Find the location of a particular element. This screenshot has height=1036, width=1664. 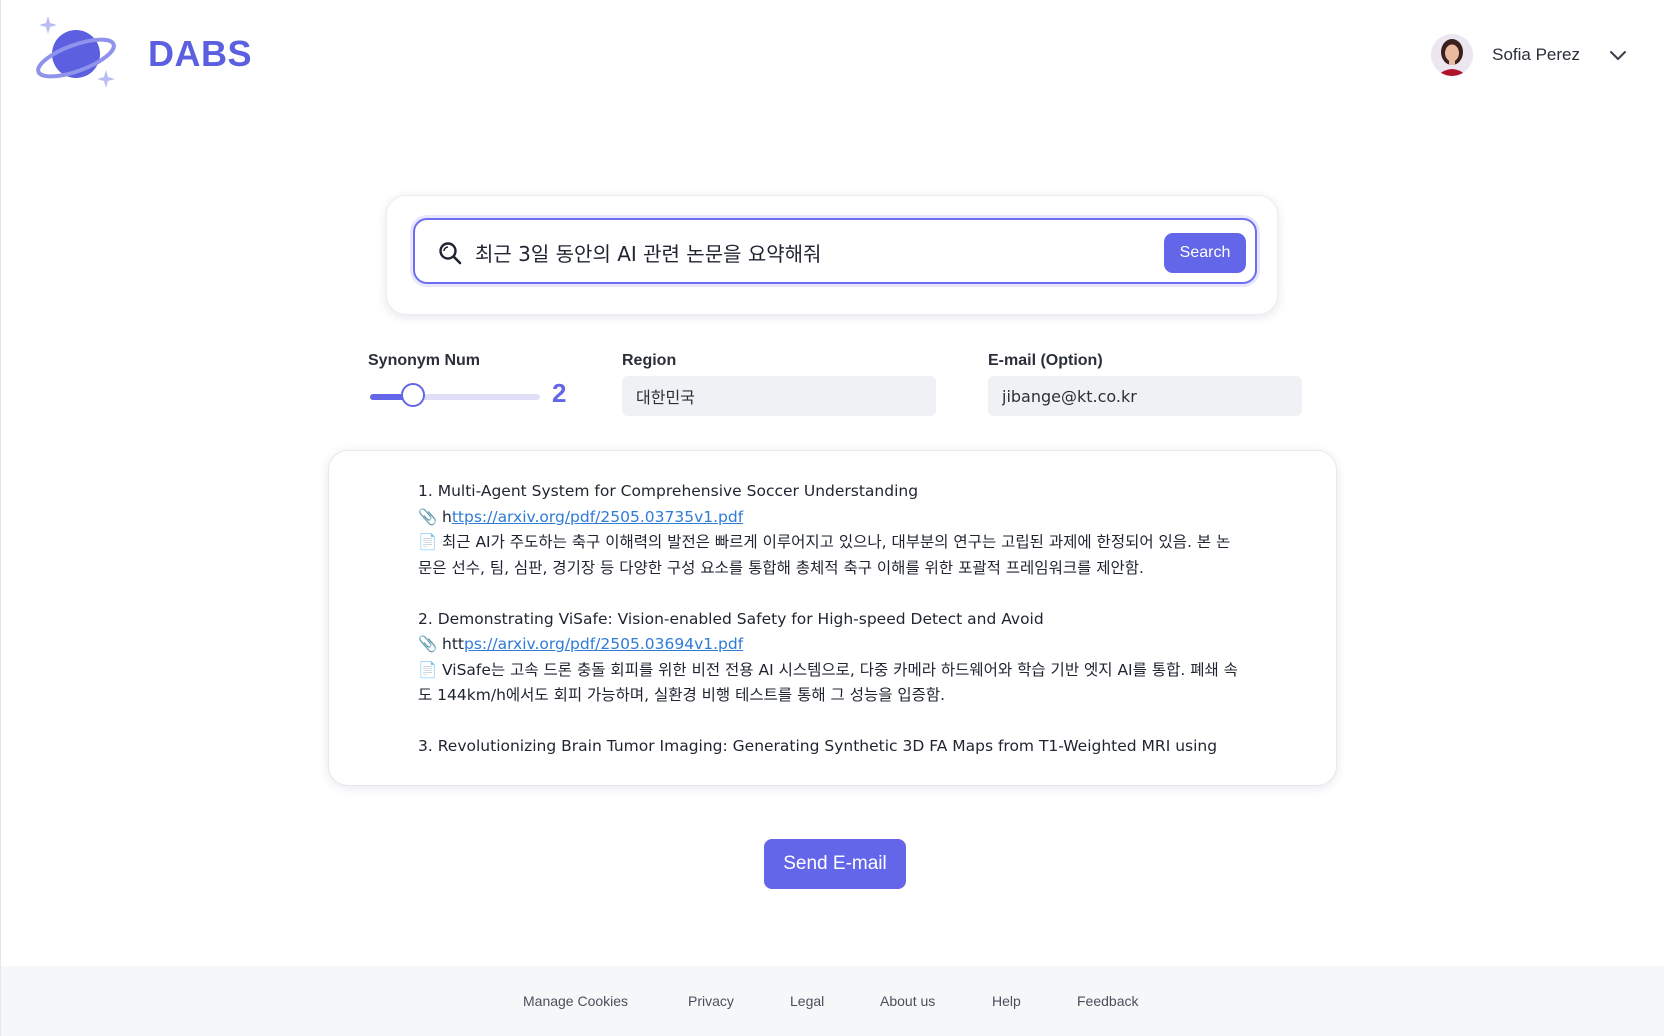

brand-name: DABS is located at coordinates (200, 53).